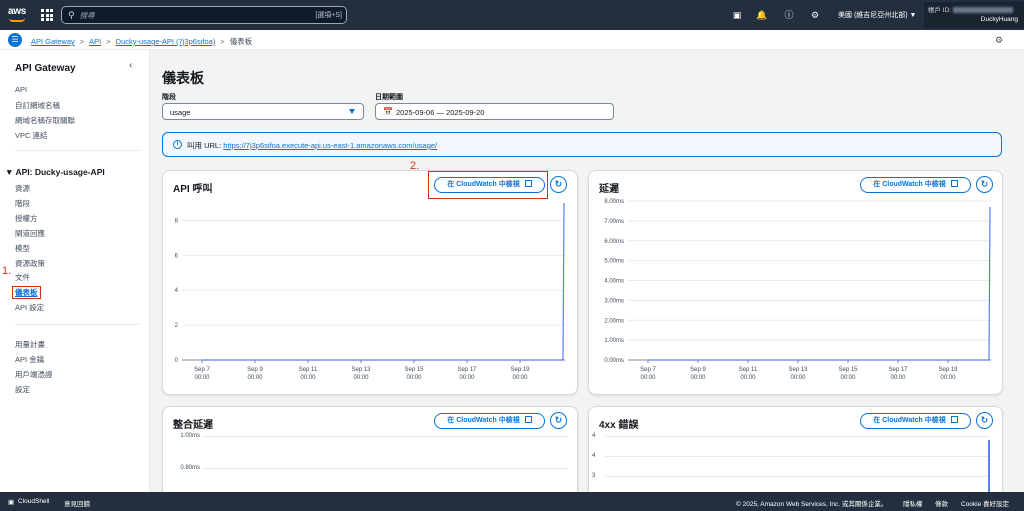 This screenshot has width=1024, height=511. I want to click on aws-logo-smile, so click(17, 20).